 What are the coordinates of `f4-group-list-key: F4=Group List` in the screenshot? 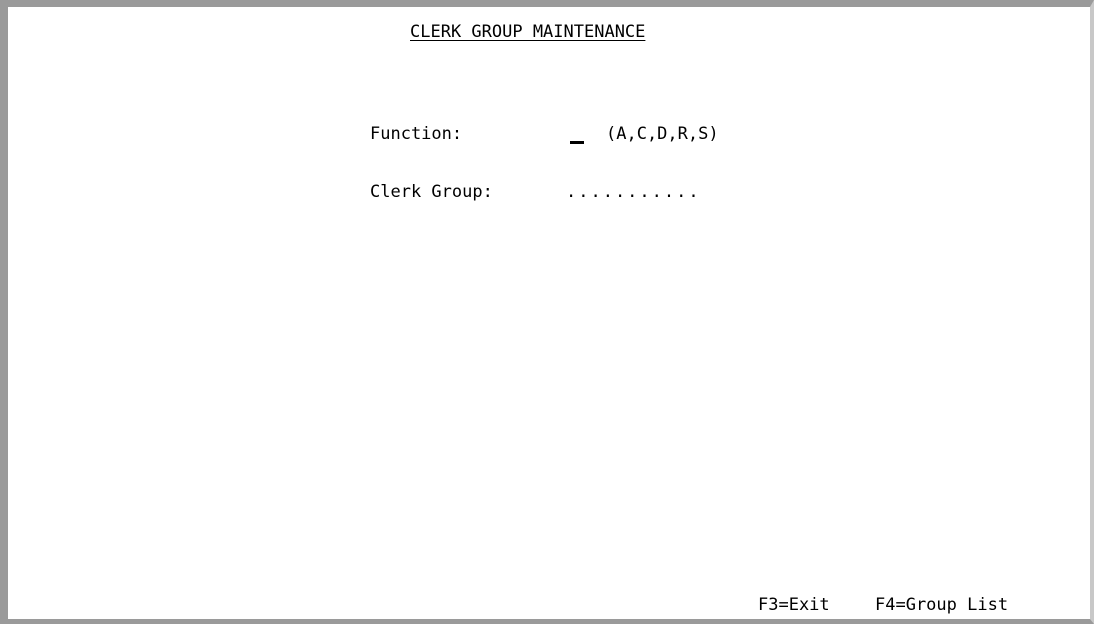 It's located at (941, 605).